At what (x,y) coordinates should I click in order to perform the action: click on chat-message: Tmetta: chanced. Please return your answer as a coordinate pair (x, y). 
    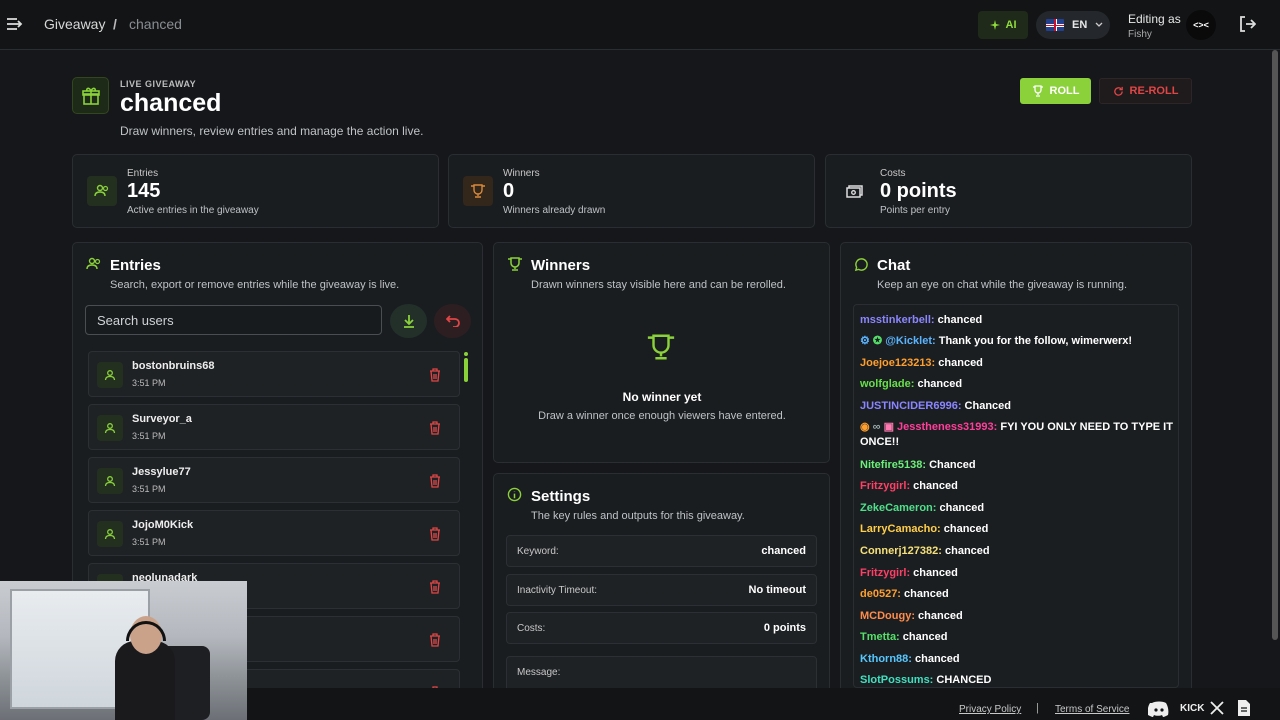
    Looking at the image, I should click on (1018, 637).